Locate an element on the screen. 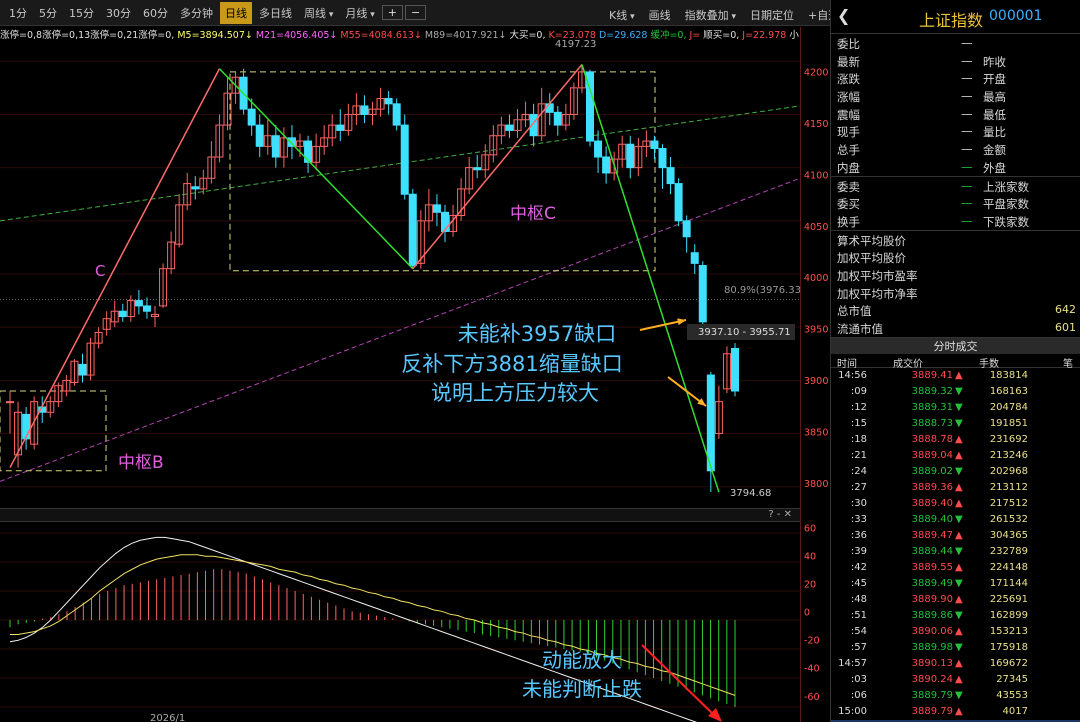 The width and height of the screenshot is (1080, 722). legend-item: K=23.078 is located at coordinates (572, 35).